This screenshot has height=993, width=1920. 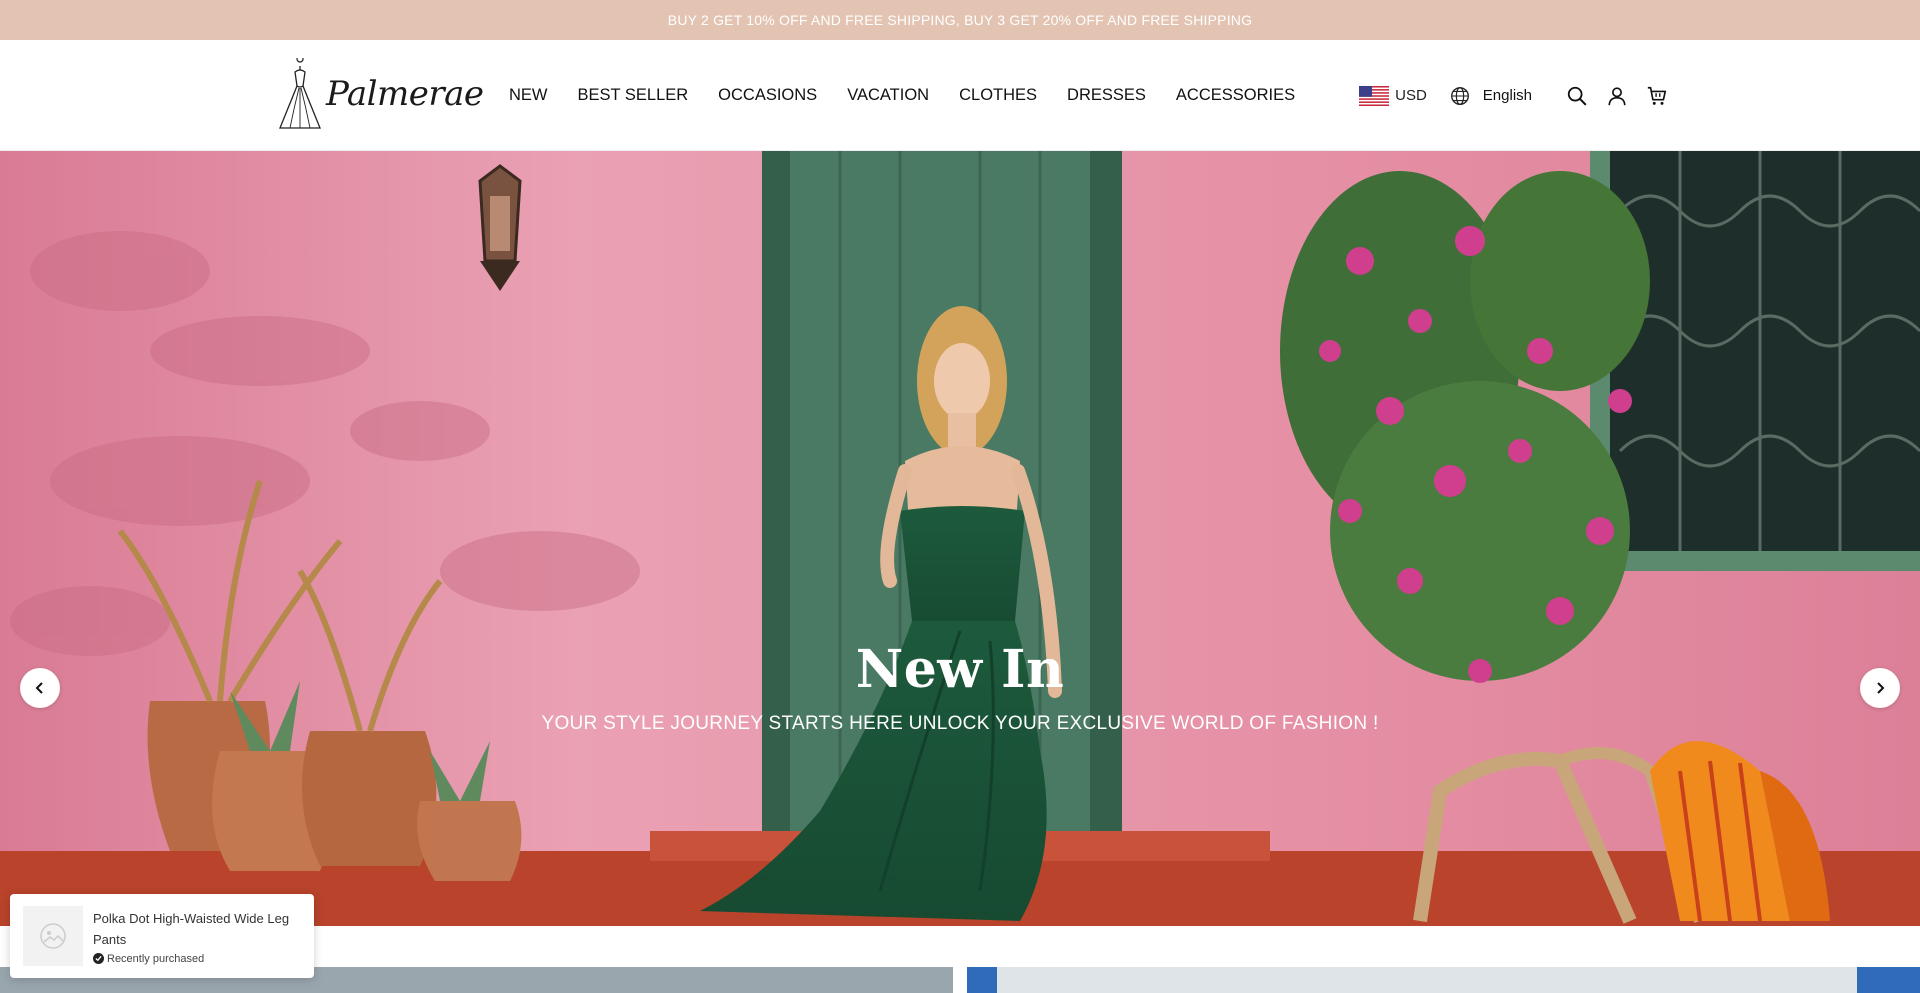 I want to click on dress-logo-icon, so click(x=300, y=93).